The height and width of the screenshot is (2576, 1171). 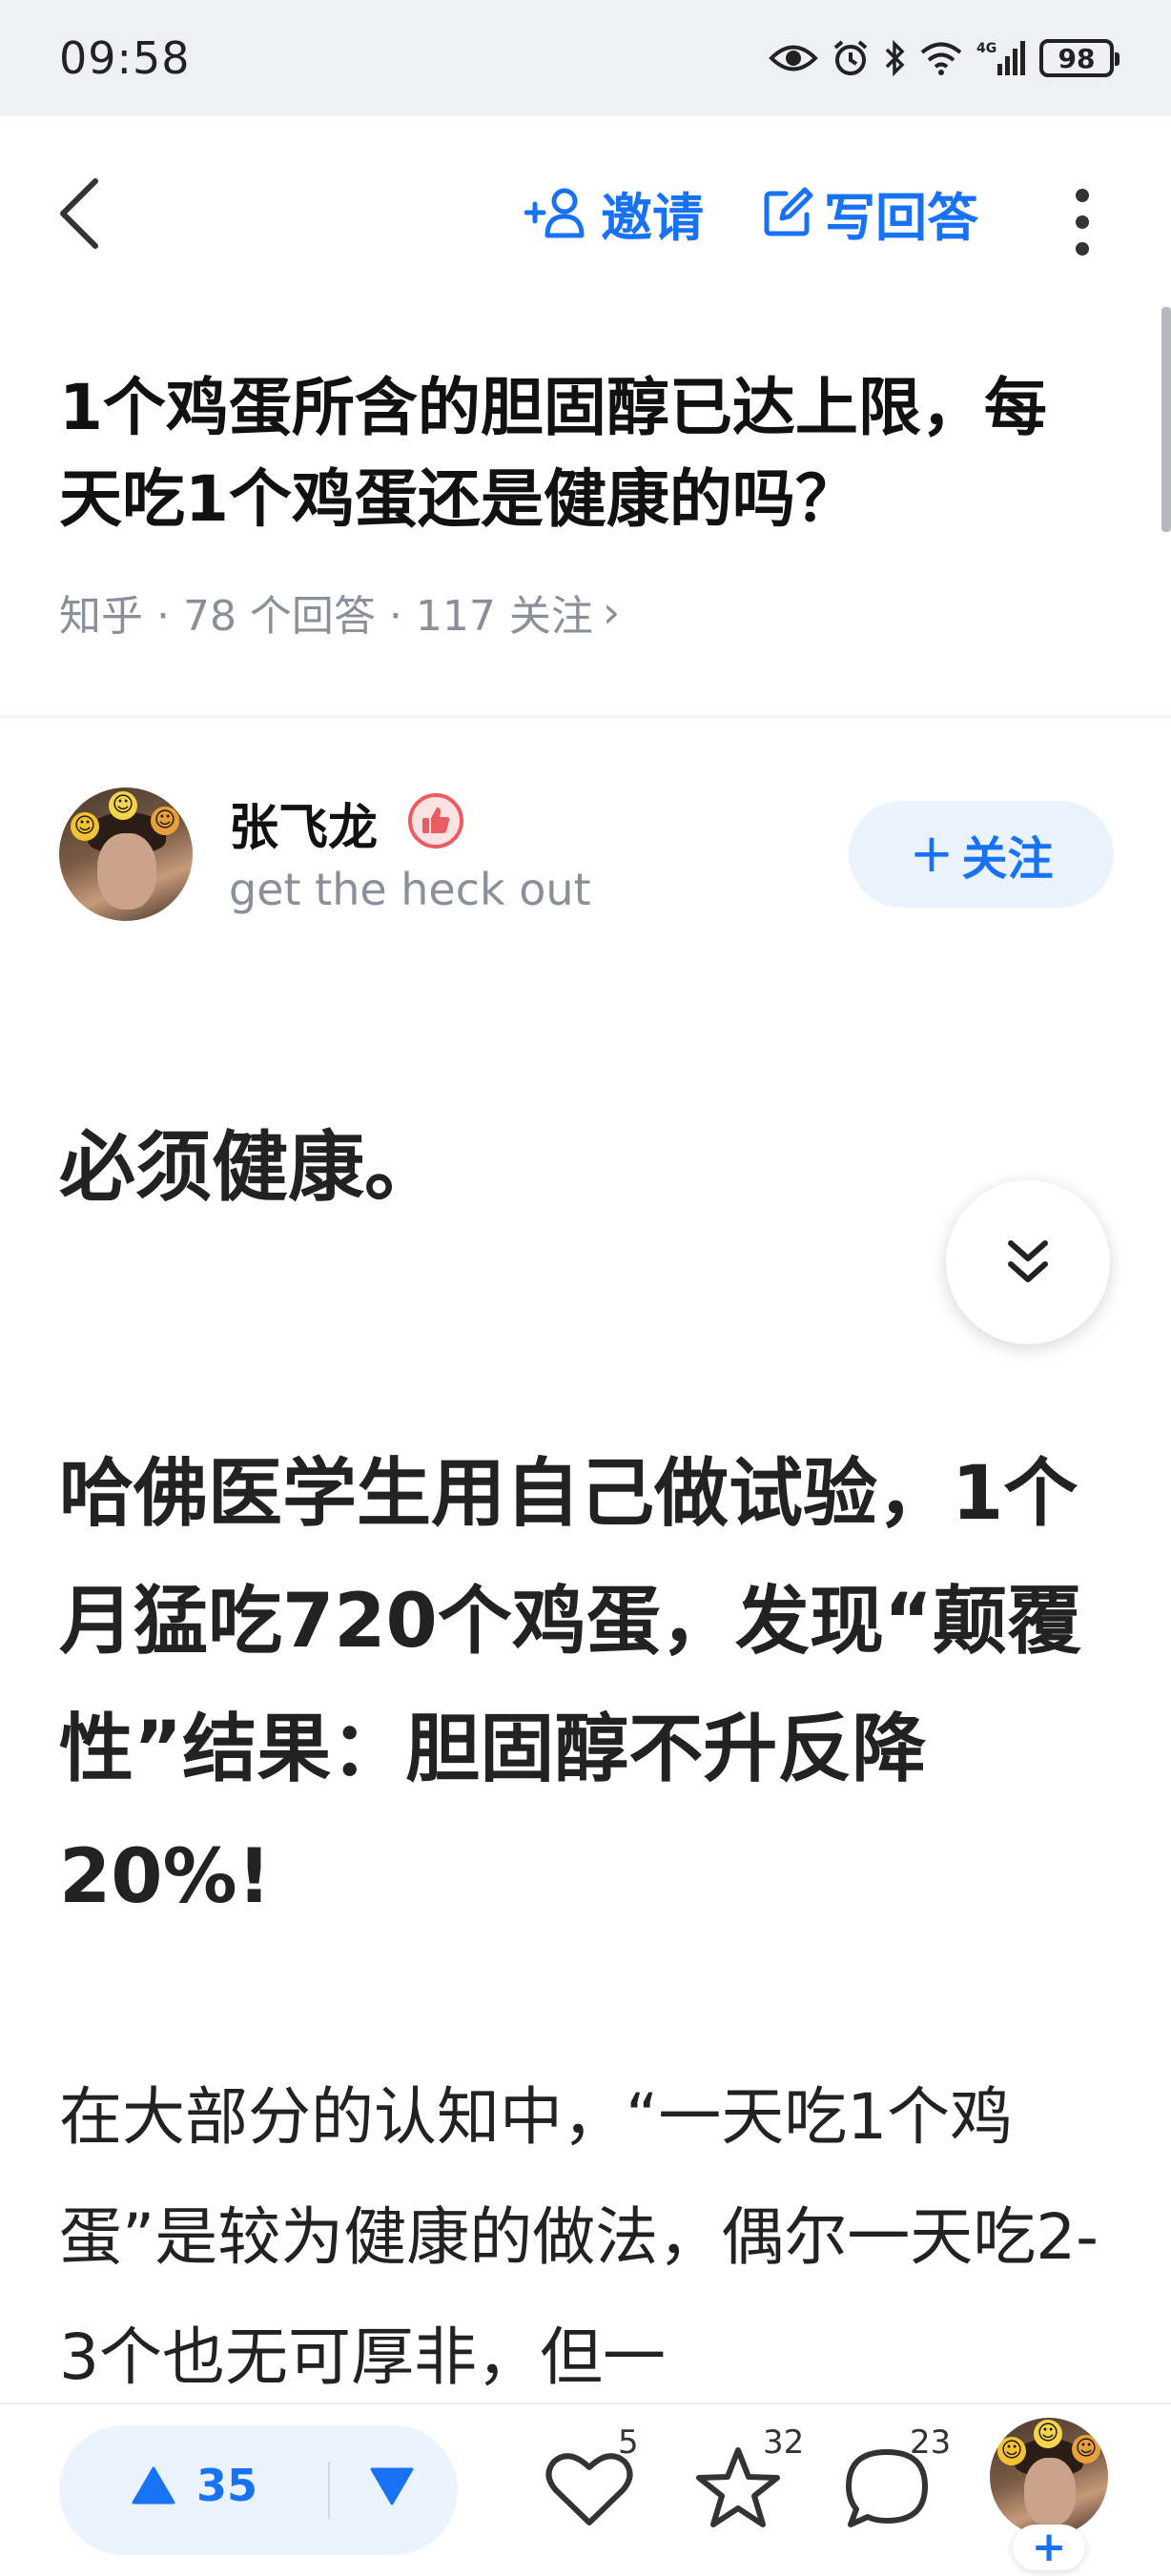 I want to click on edit-icon, so click(x=788, y=211).